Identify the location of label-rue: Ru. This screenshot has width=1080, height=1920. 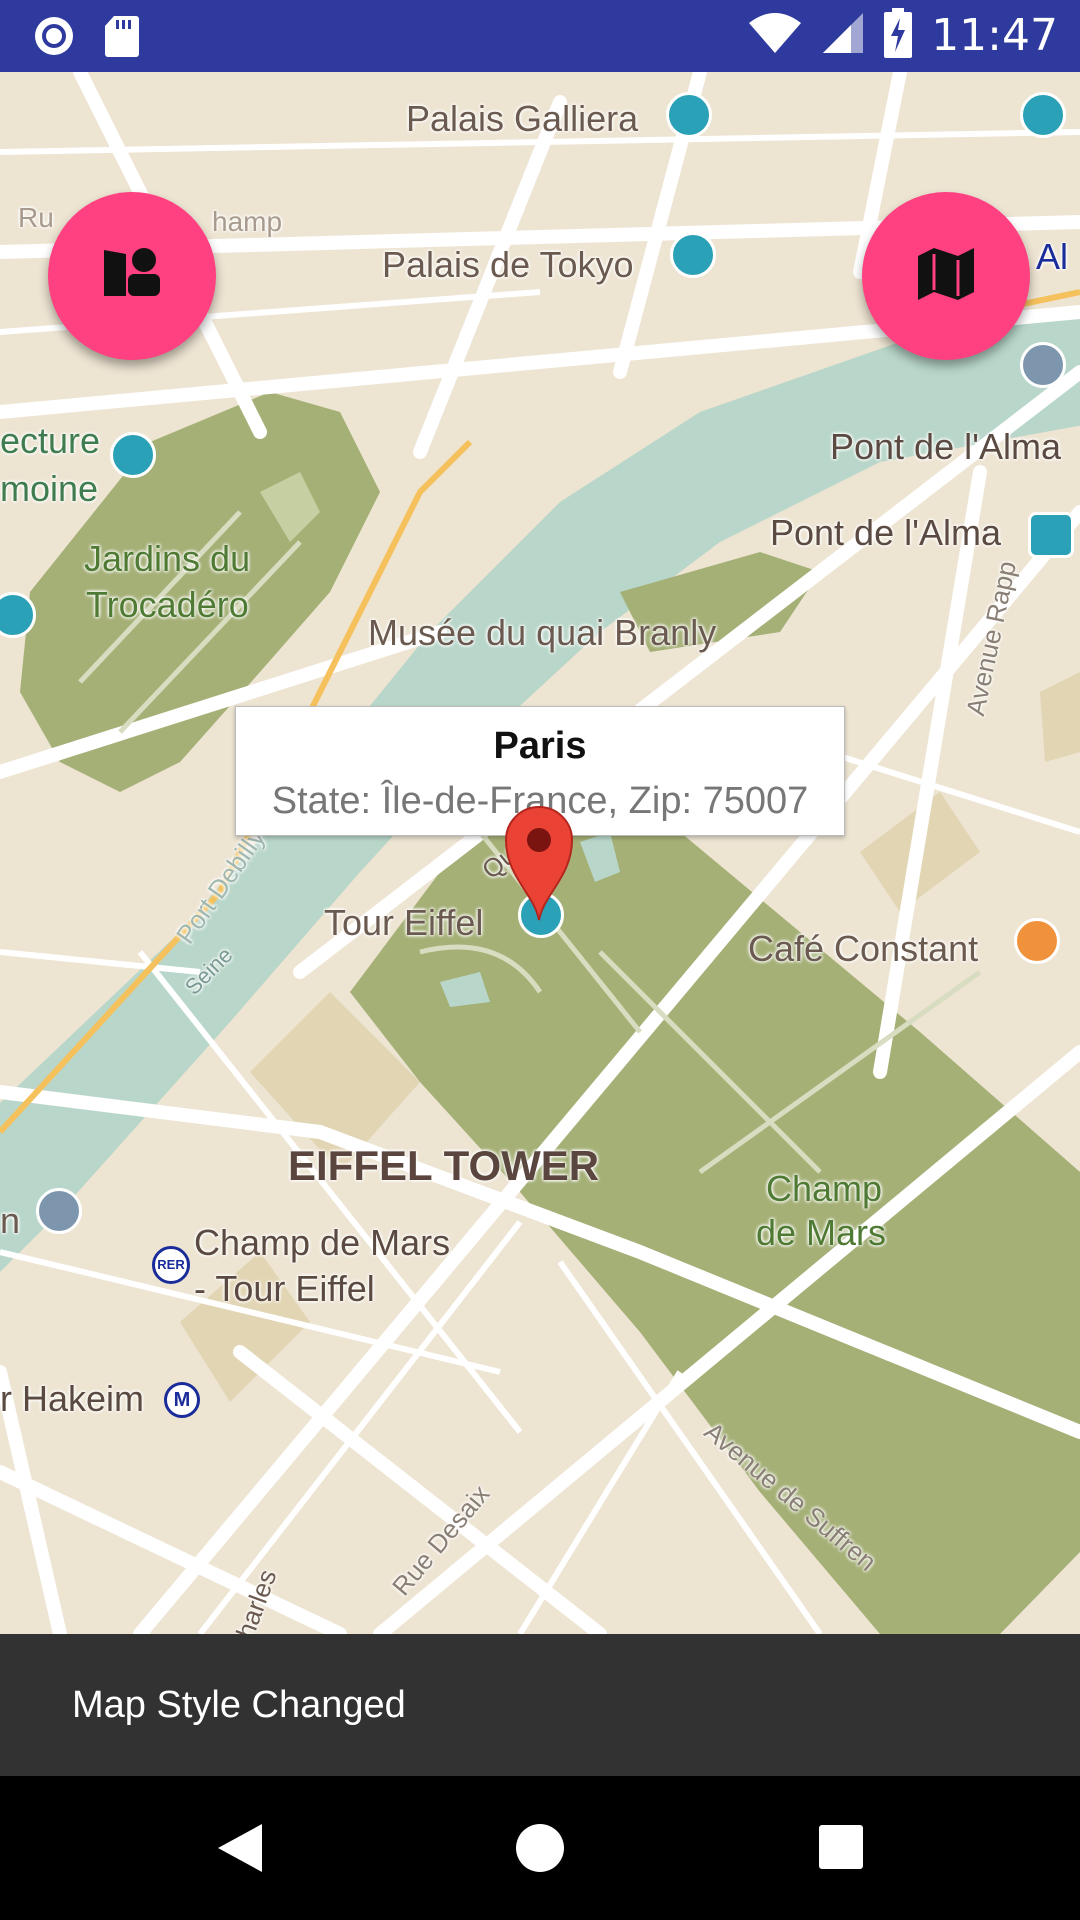
(36, 217).